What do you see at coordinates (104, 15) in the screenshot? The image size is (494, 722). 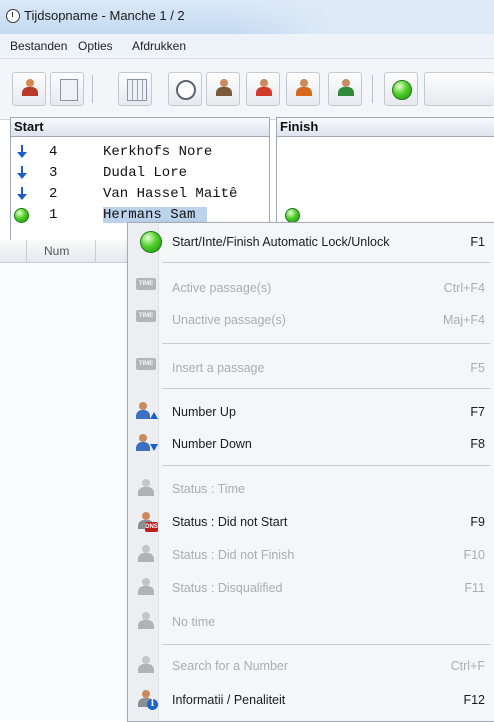 I see `window-title: Tijdsopname - Manche 1 / 2` at bounding box center [104, 15].